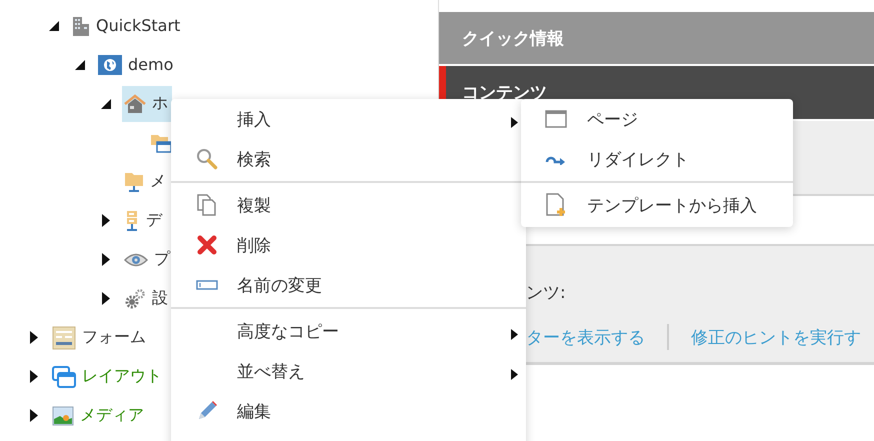 The image size is (874, 441). Describe the element at coordinates (146, 182) in the screenshot. I see `tree-item: メ` at that location.